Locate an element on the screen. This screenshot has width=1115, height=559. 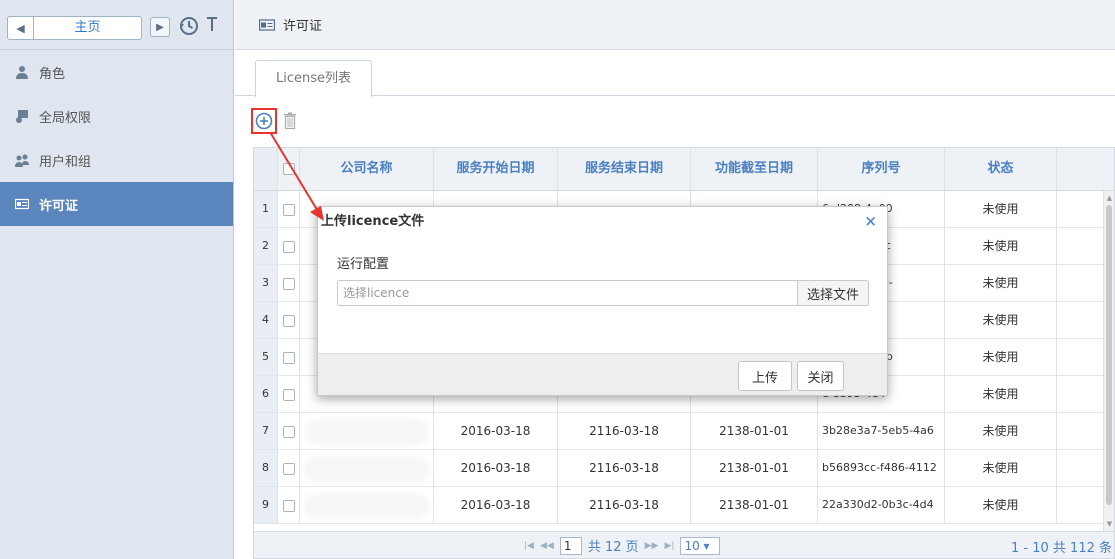
page-header: 许可证 is located at coordinates (675, 25).